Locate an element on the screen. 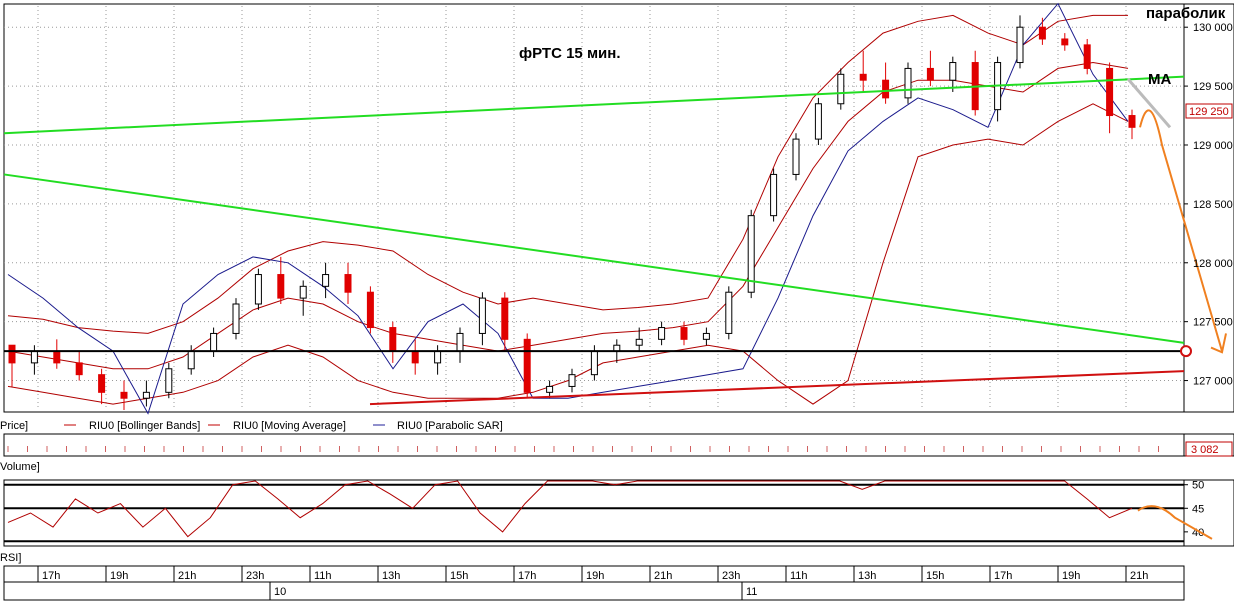 The height and width of the screenshot is (603, 1234). price-axis-tick-label: 128 500 is located at coordinates (1213, 205).